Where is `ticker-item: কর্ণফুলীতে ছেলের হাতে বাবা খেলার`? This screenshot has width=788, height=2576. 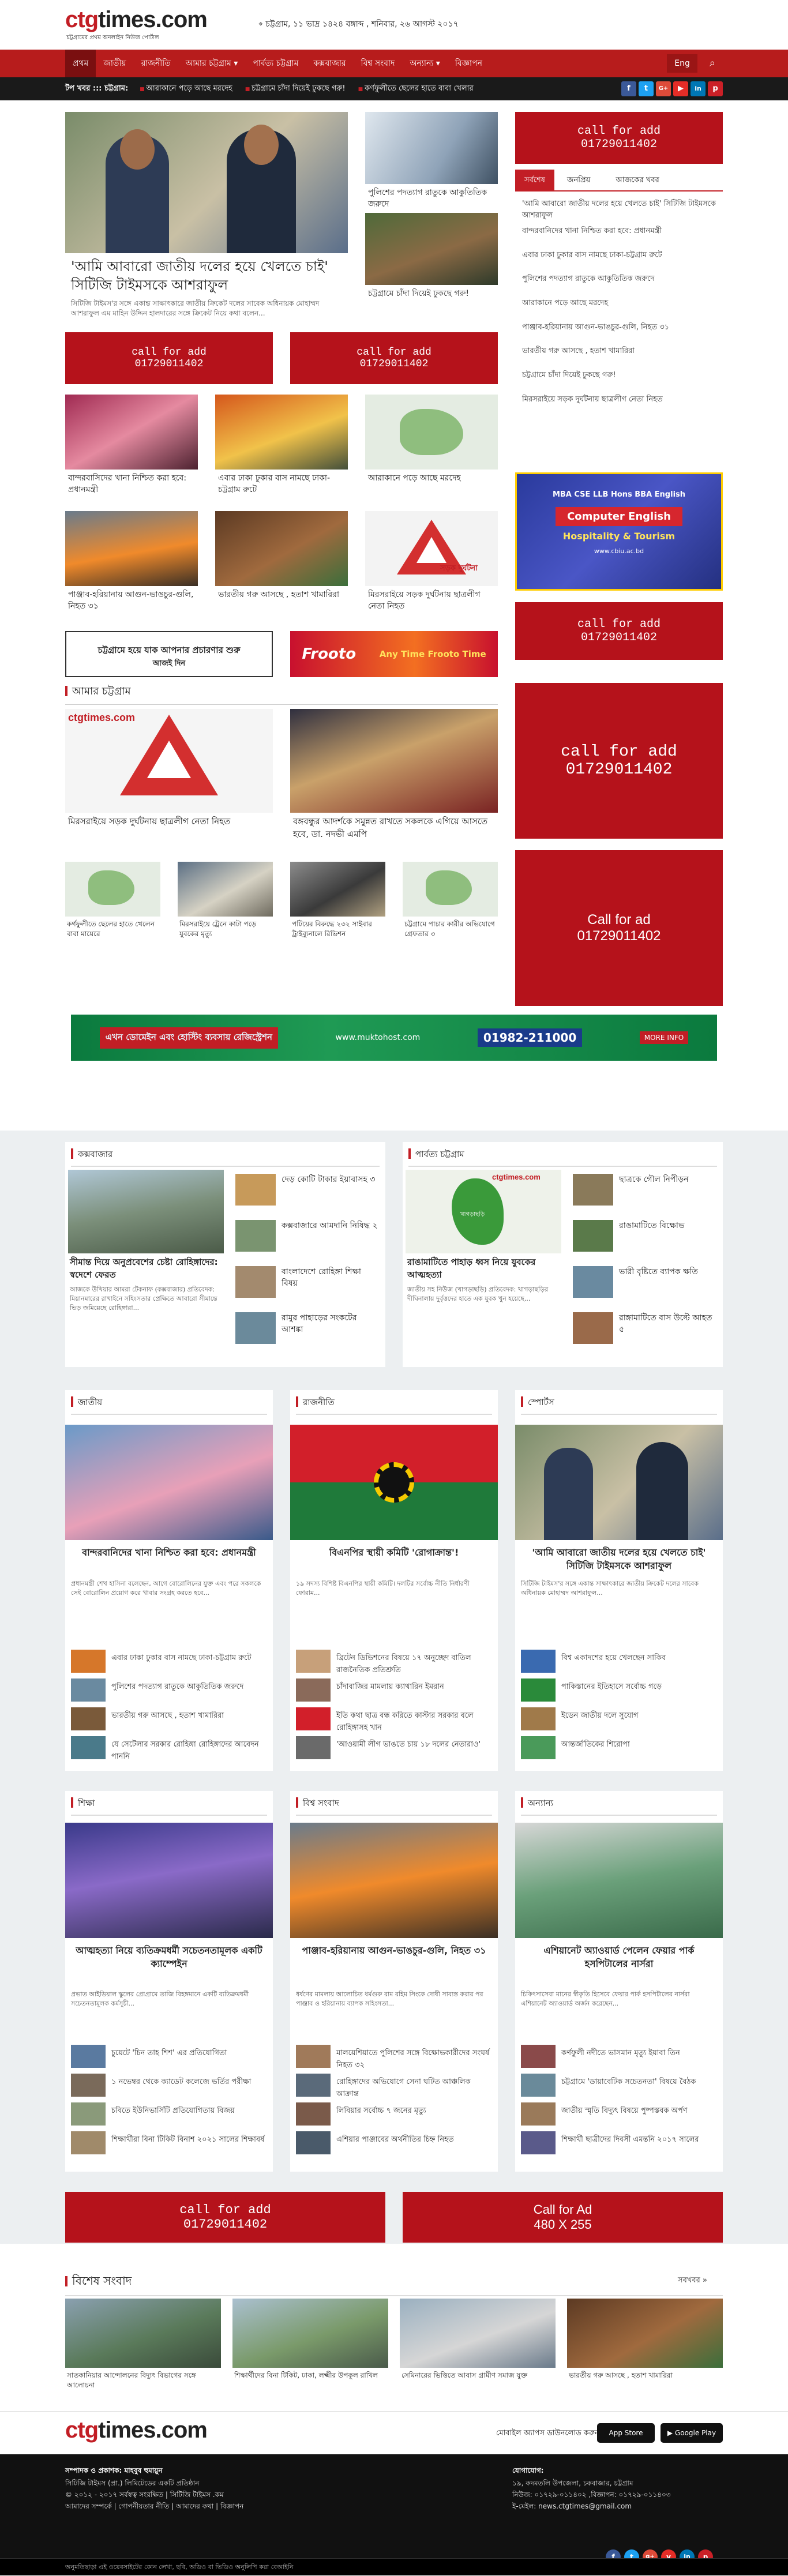
ticker-item: কর্ণফুলীতে ছেলের হাতে বাবা খেলার is located at coordinates (416, 89).